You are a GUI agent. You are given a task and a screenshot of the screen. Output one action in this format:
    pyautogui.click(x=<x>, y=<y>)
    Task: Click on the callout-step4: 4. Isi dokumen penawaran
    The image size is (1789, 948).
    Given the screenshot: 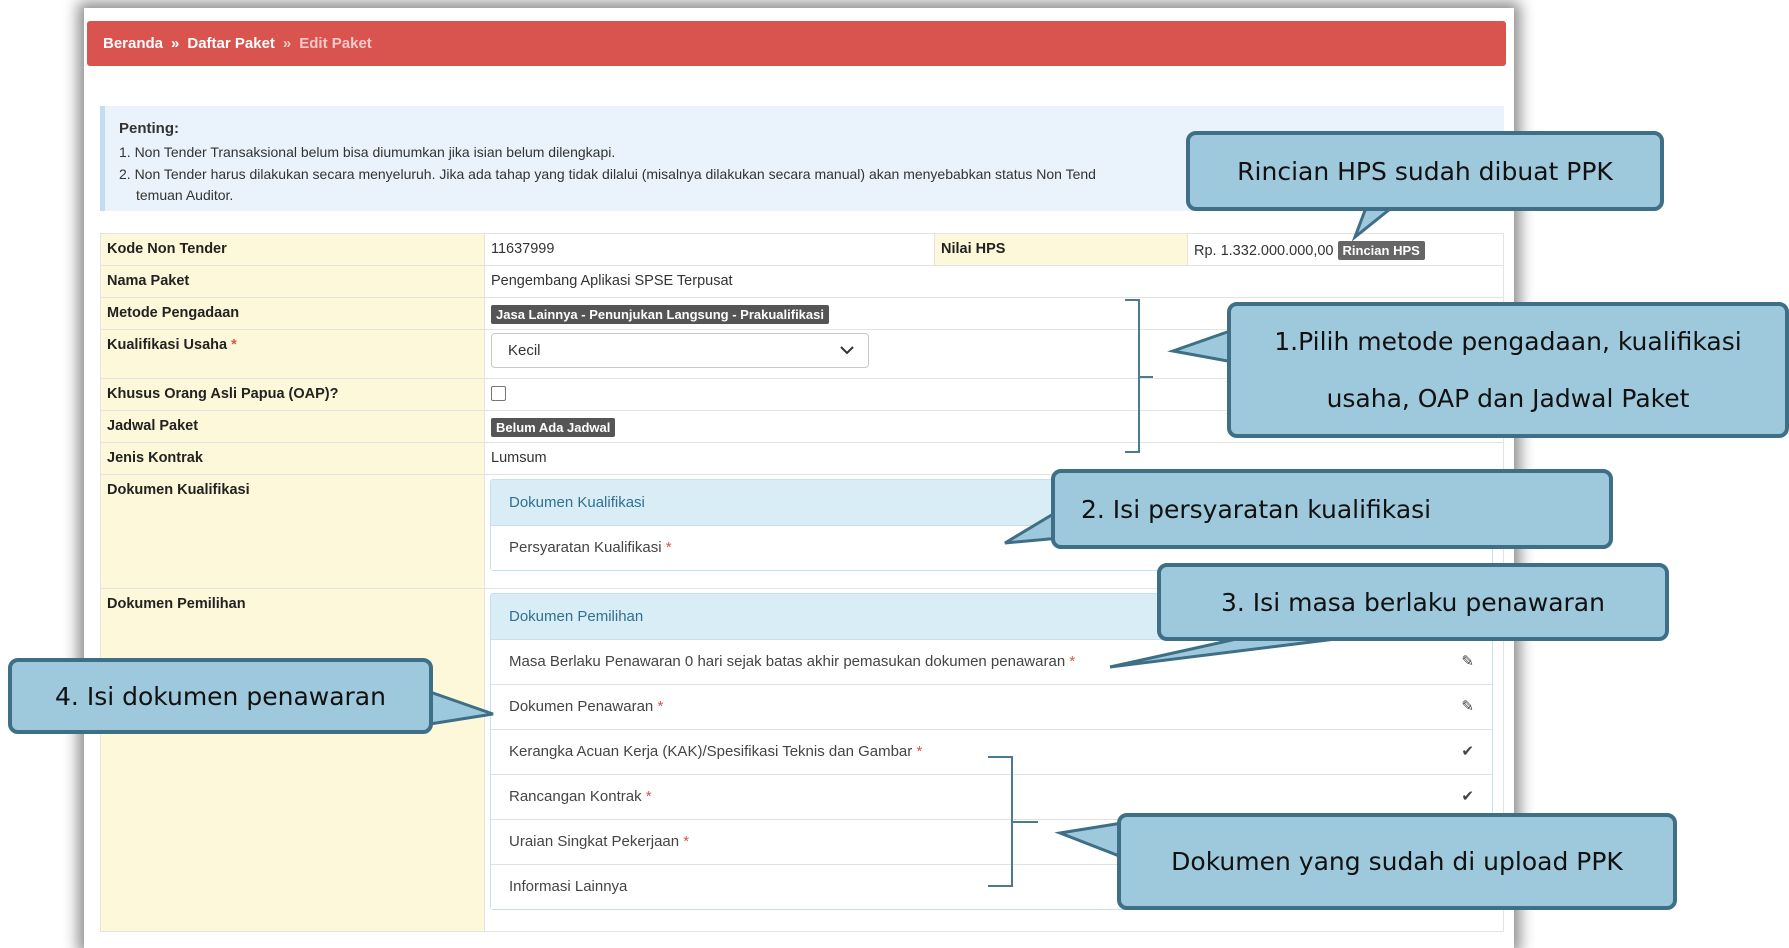 What is the action you would take?
    pyautogui.click(x=220, y=696)
    